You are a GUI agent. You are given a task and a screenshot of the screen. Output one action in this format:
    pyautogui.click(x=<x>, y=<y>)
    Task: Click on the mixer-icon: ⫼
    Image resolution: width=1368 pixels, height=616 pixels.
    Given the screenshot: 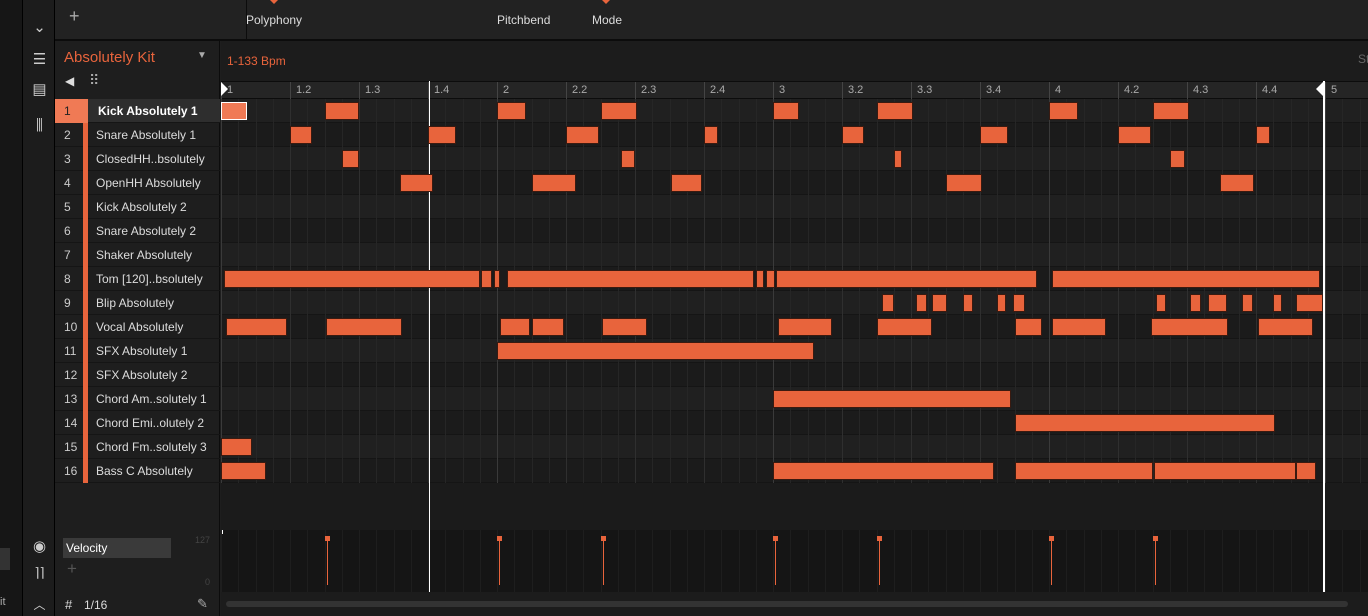 What is the action you would take?
    pyautogui.click(x=39, y=125)
    